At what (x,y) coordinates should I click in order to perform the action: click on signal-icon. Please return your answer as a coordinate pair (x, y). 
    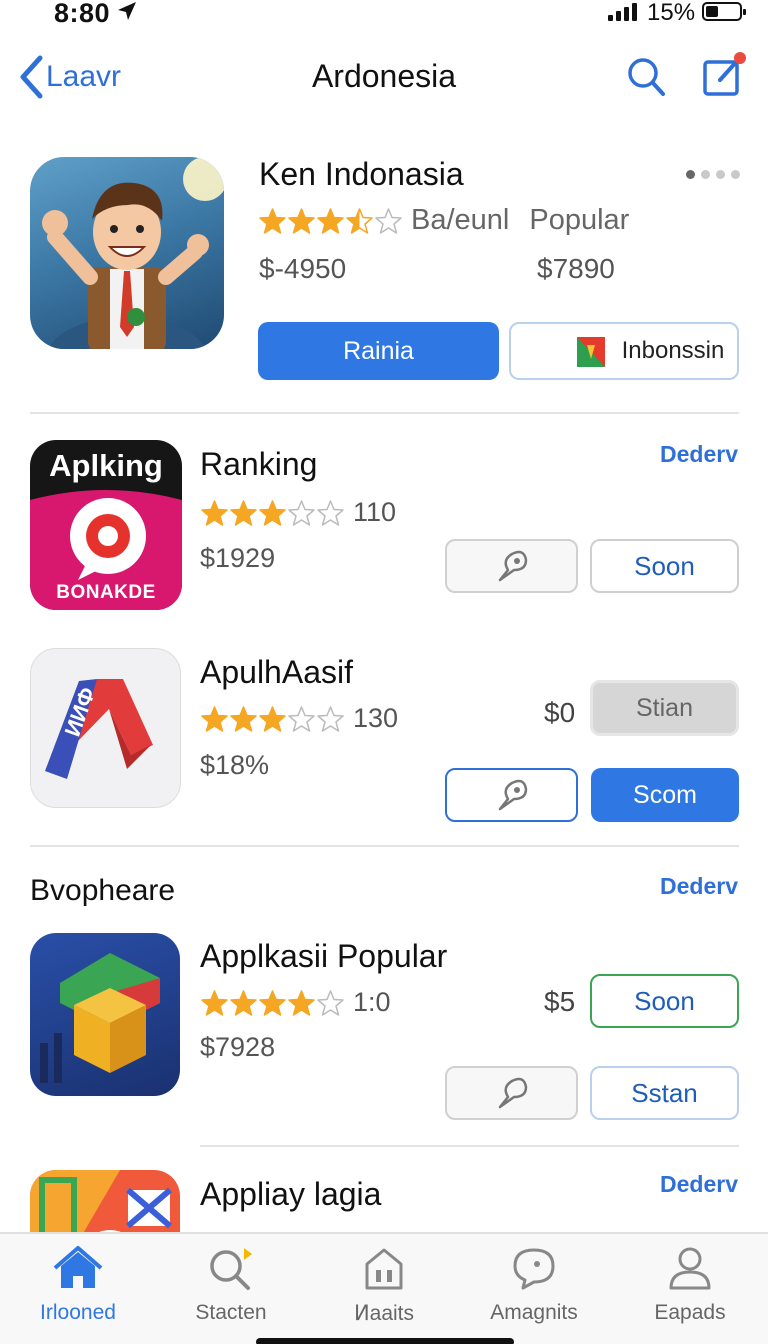
    Looking at the image, I should click on (622, 12).